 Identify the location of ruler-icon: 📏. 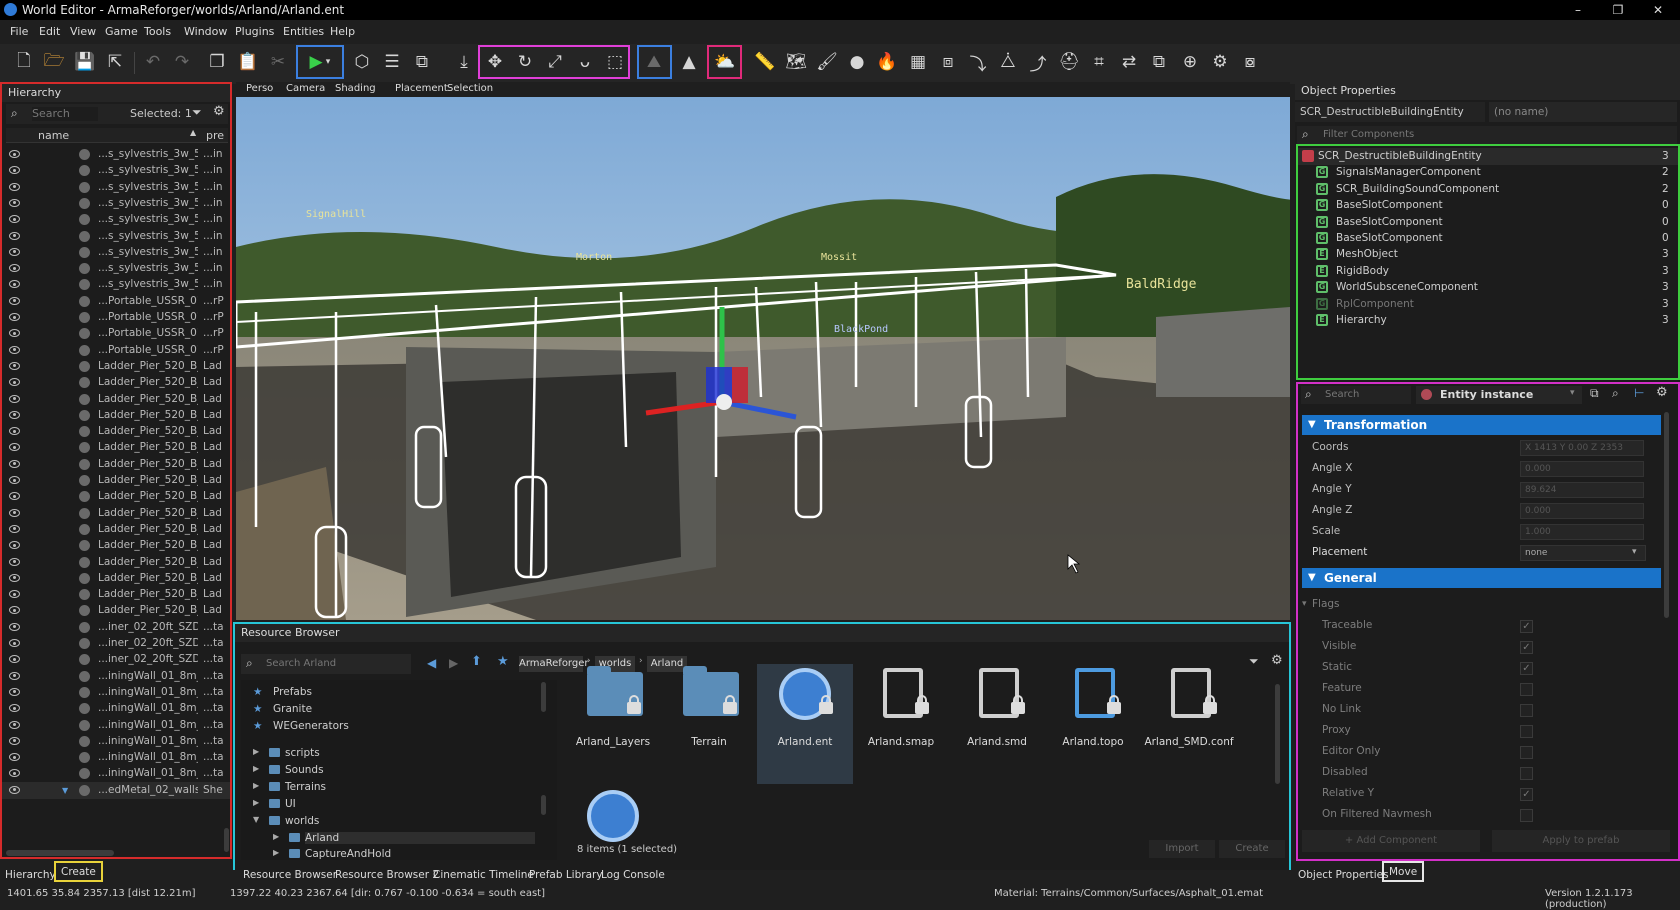
(765, 62).